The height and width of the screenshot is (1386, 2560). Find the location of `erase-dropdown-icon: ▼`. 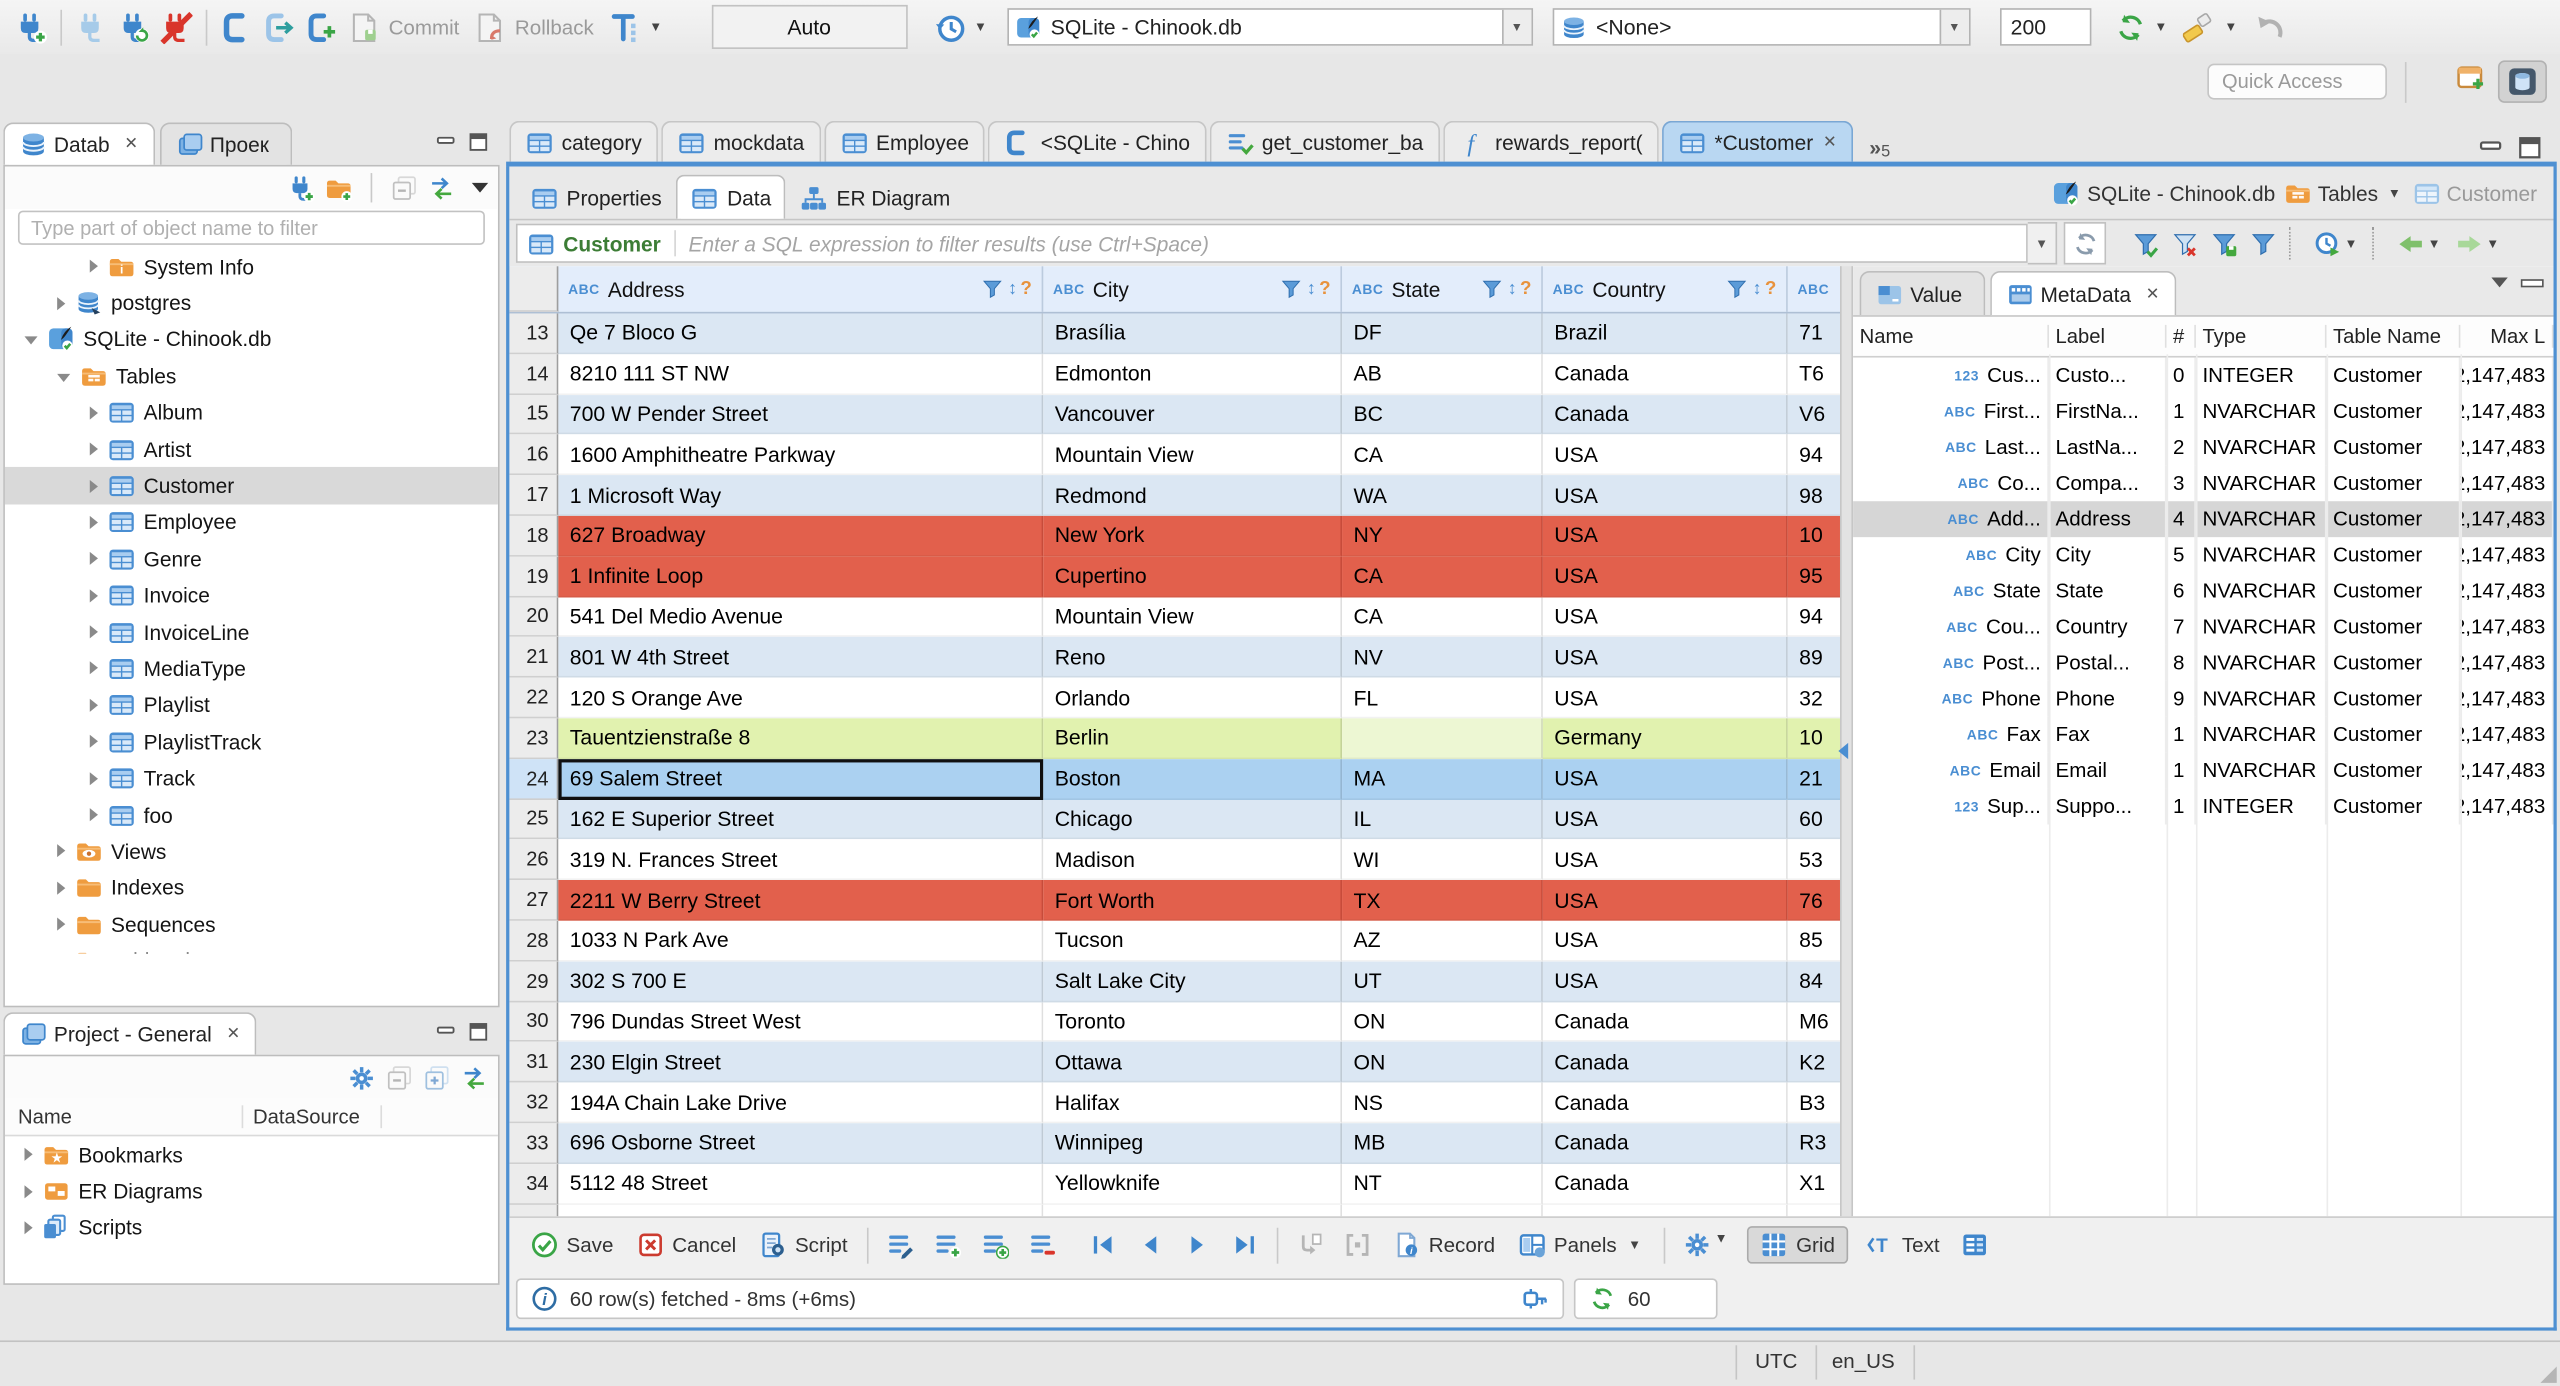

erase-dropdown-icon: ▼ is located at coordinates (2230, 27).